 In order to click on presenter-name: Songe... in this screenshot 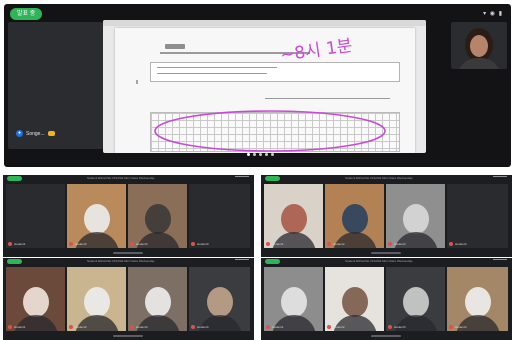, I will do `click(35, 133)`.